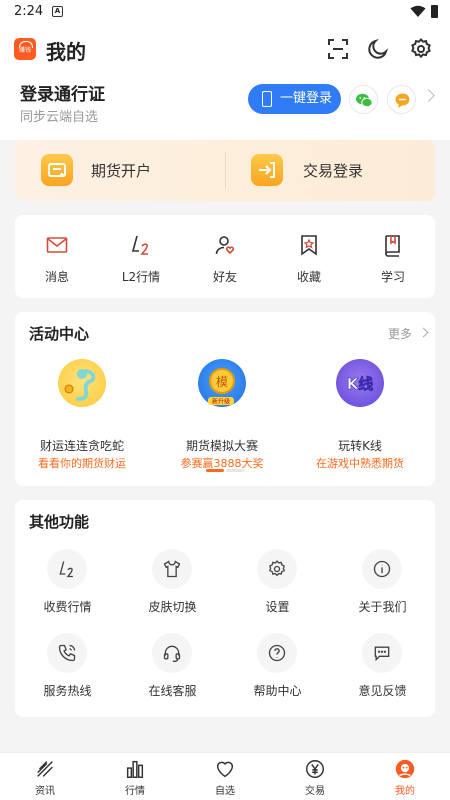  I want to click on feedback-icon, so click(382, 653).